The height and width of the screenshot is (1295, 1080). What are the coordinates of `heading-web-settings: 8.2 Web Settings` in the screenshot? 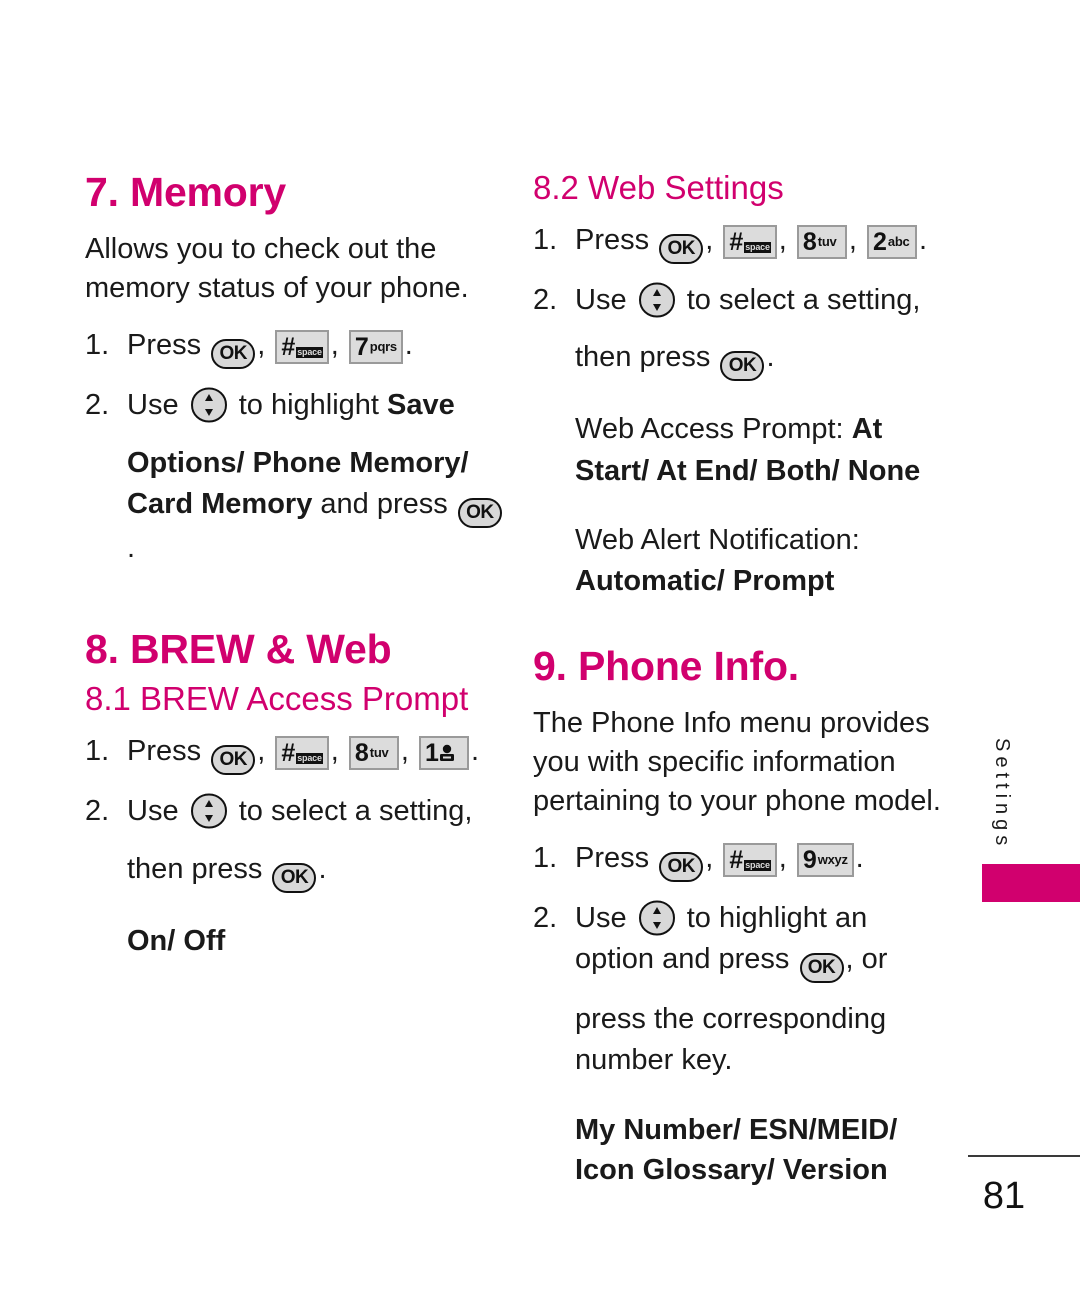 It's located at (658, 187).